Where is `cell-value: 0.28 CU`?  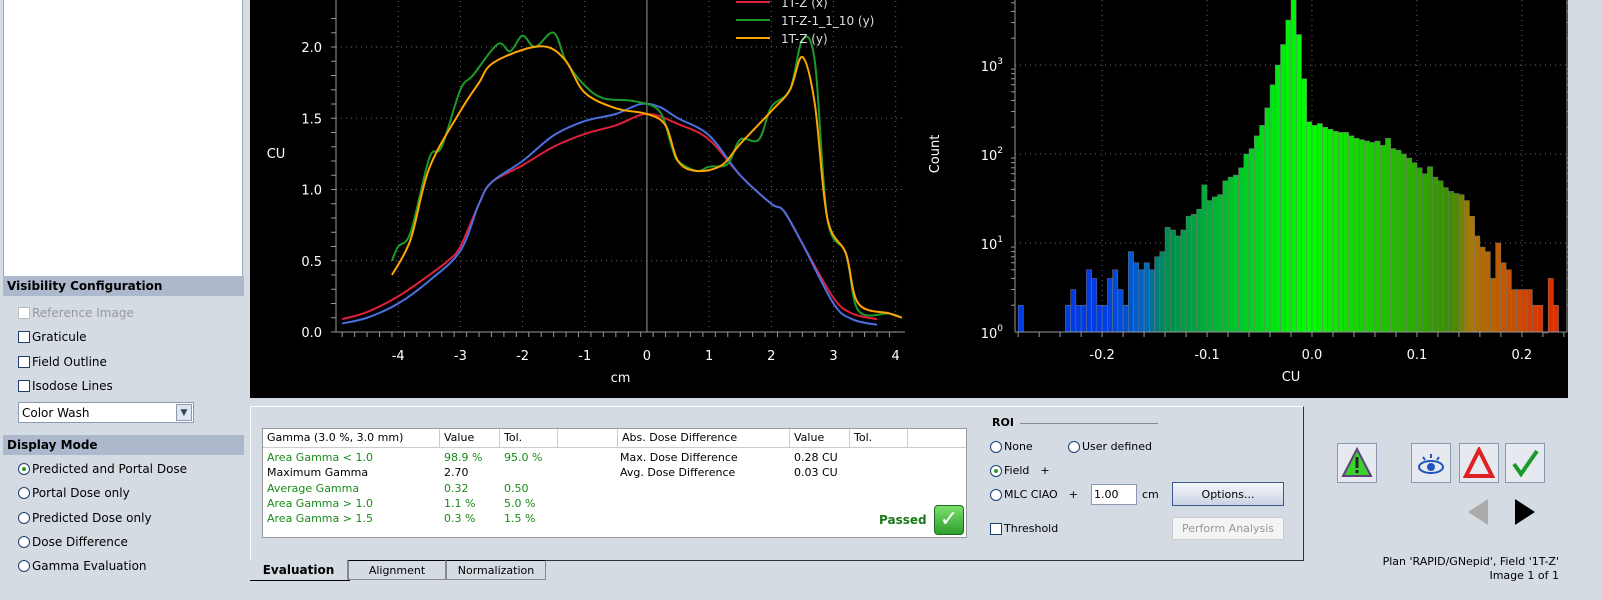 cell-value: 0.28 CU is located at coordinates (816, 457).